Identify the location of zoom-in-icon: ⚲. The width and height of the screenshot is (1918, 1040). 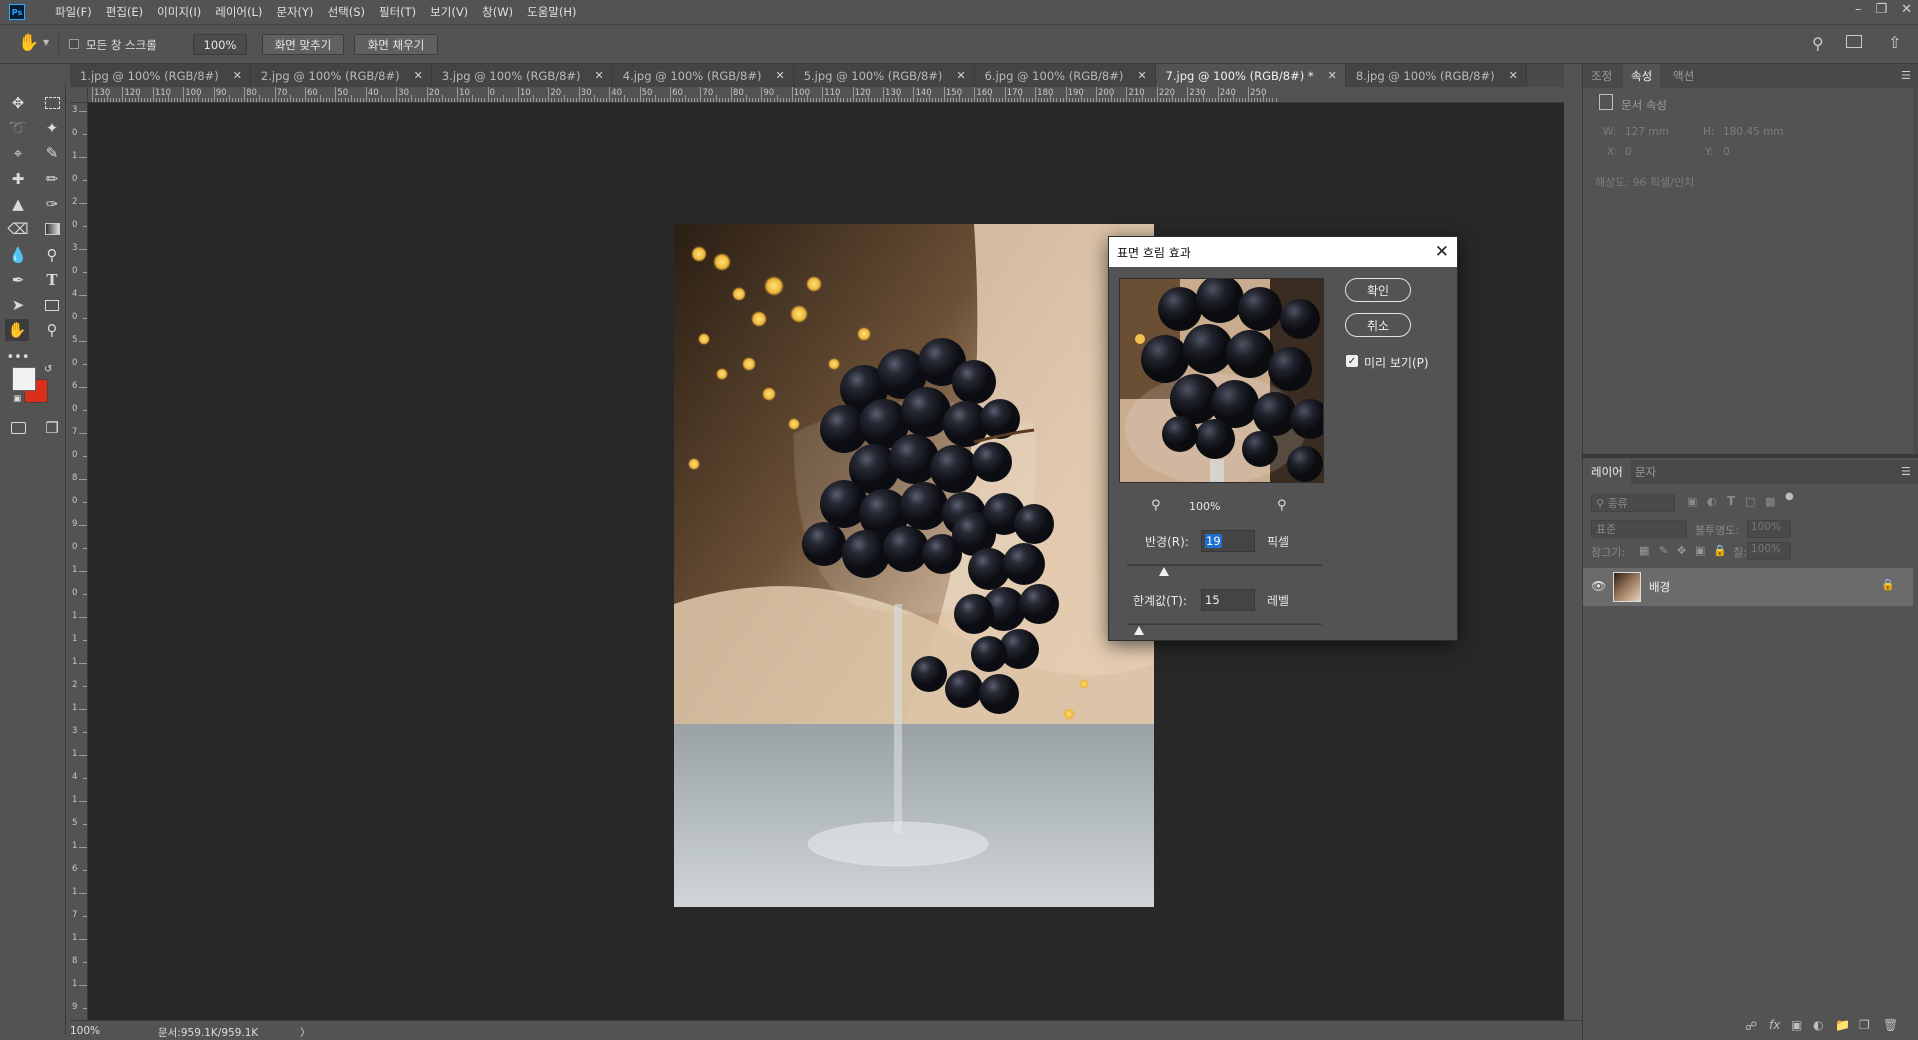
(1282, 505).